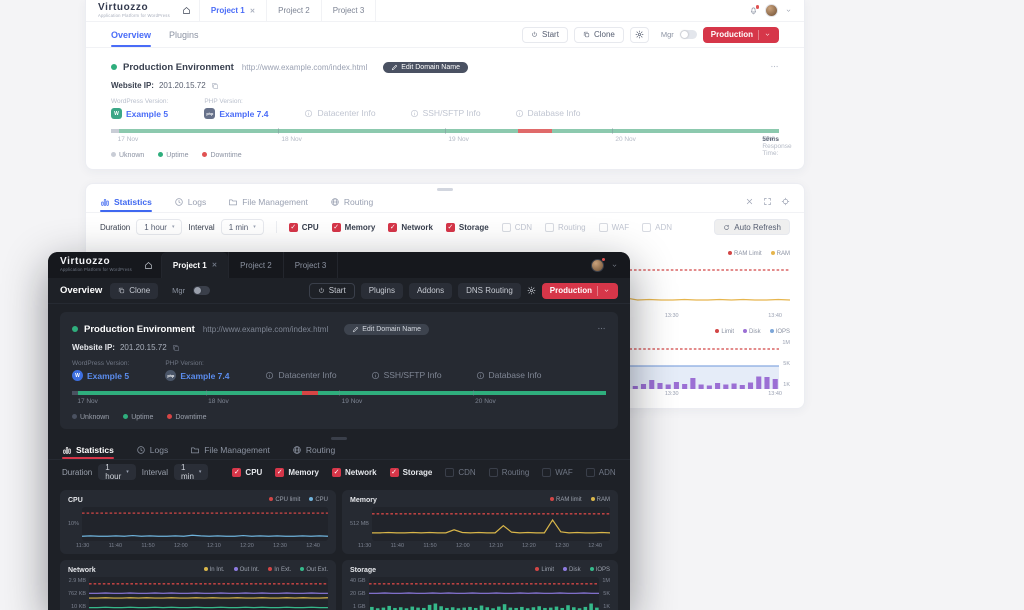 The width and height of the screenshot is (1024, 610). What do you see at coordinates (771, 10) in the screenshot?
I see `avatar` at bounding box center [771, 10].